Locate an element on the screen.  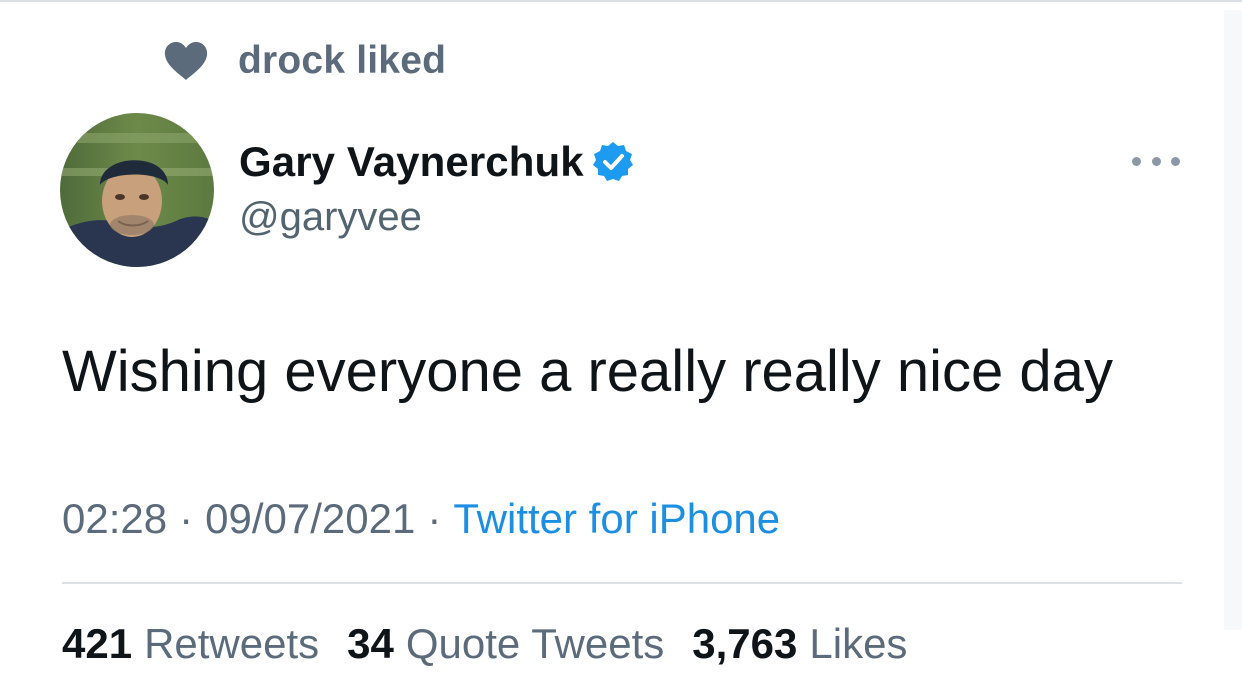
likes-count: 3,763 is located at coordinates (745, 643).